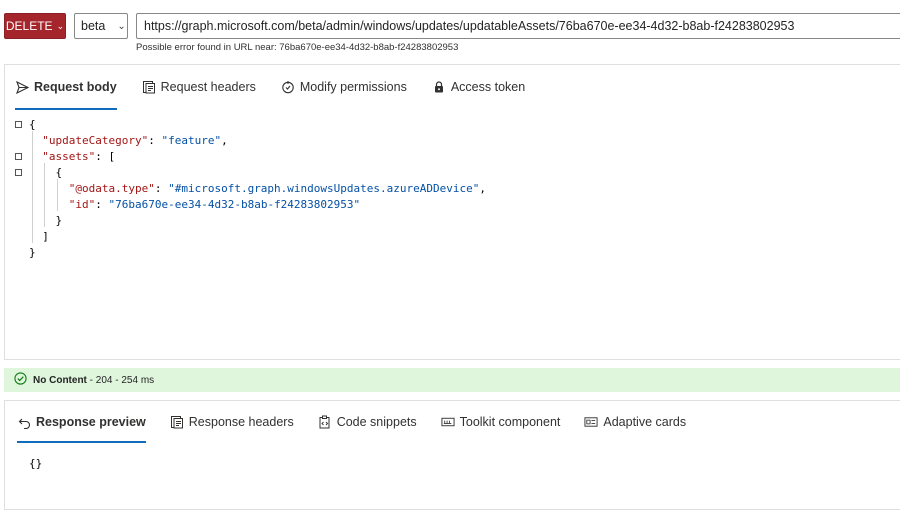 The height and width of the screenshot is (510, 900). What do you see at coordinates (22, 87) in the screenshot?
I see `send-icon` at bounding box center [22, 87].